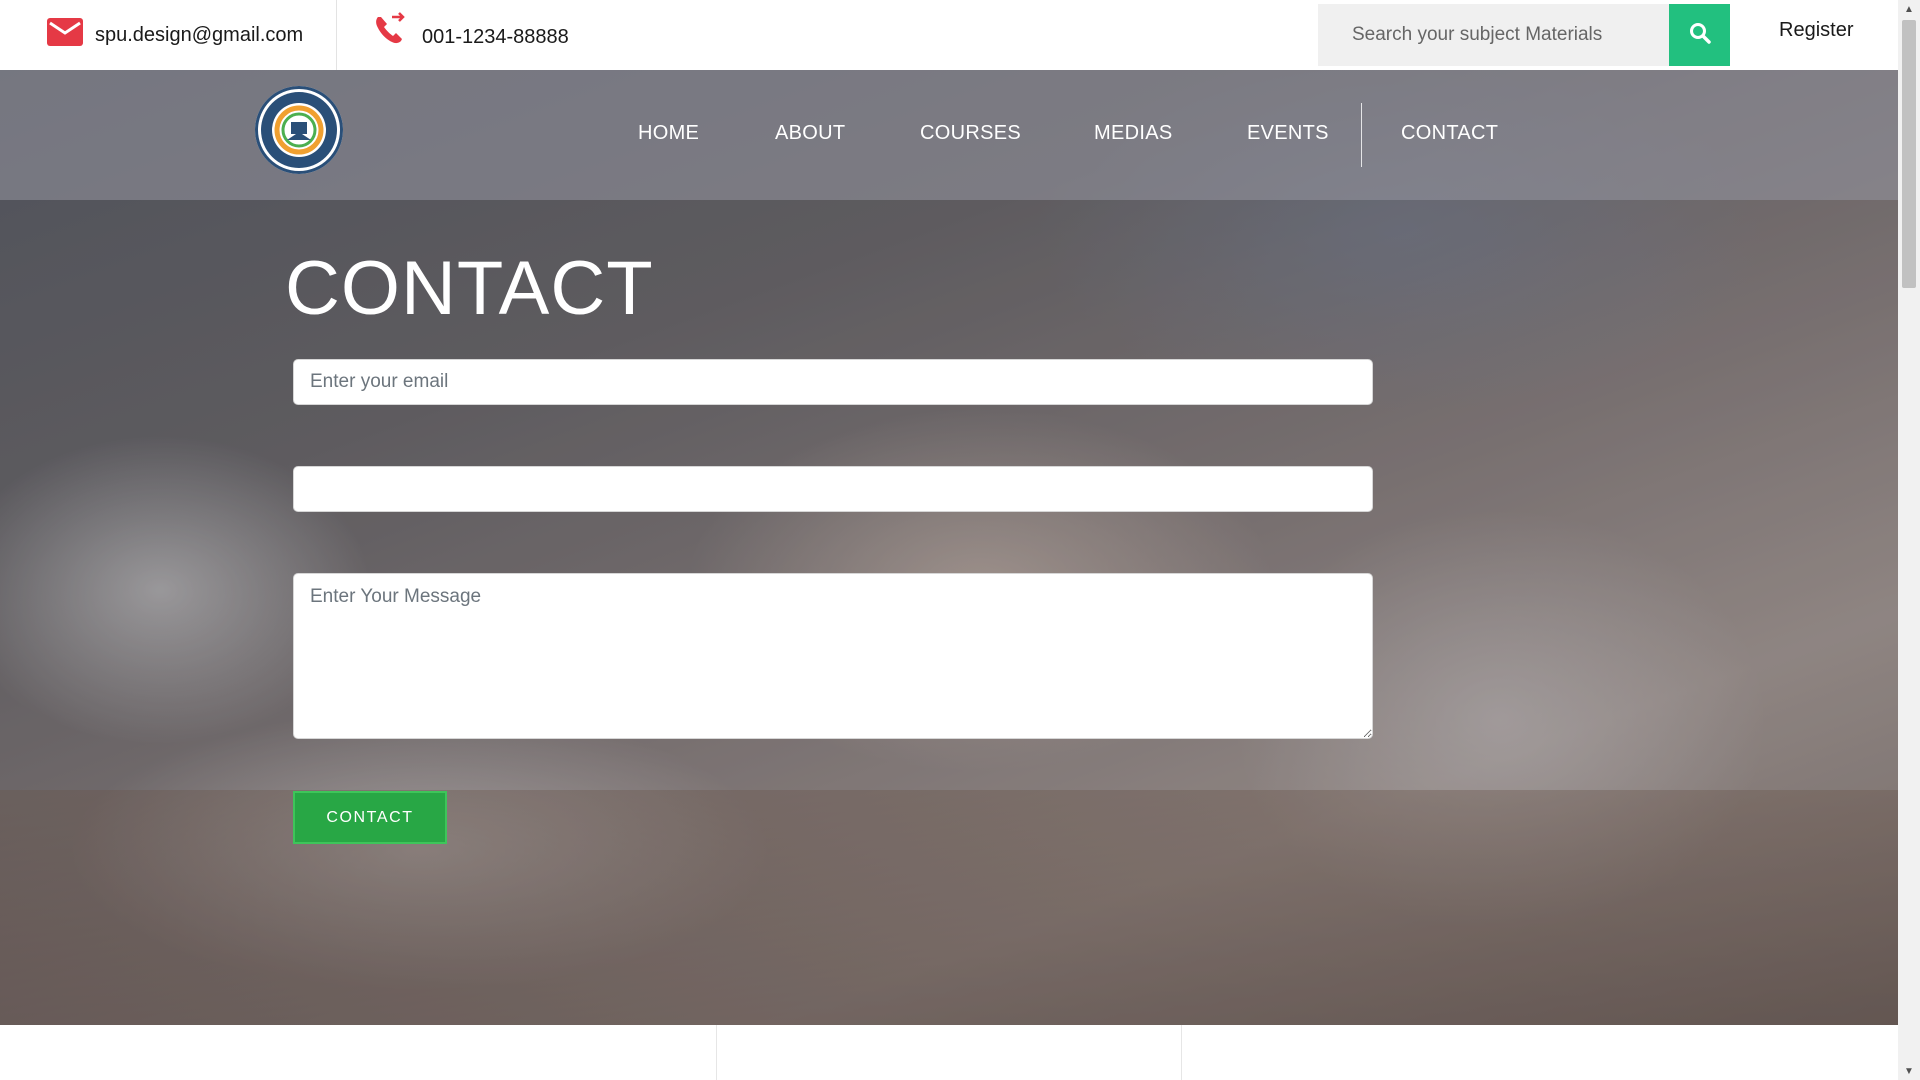  What do you see at coordinates (1909, 540) in the screenshot?
I see `page-scrollbar: ▲ ▼` at bounding box center [1909, 540].